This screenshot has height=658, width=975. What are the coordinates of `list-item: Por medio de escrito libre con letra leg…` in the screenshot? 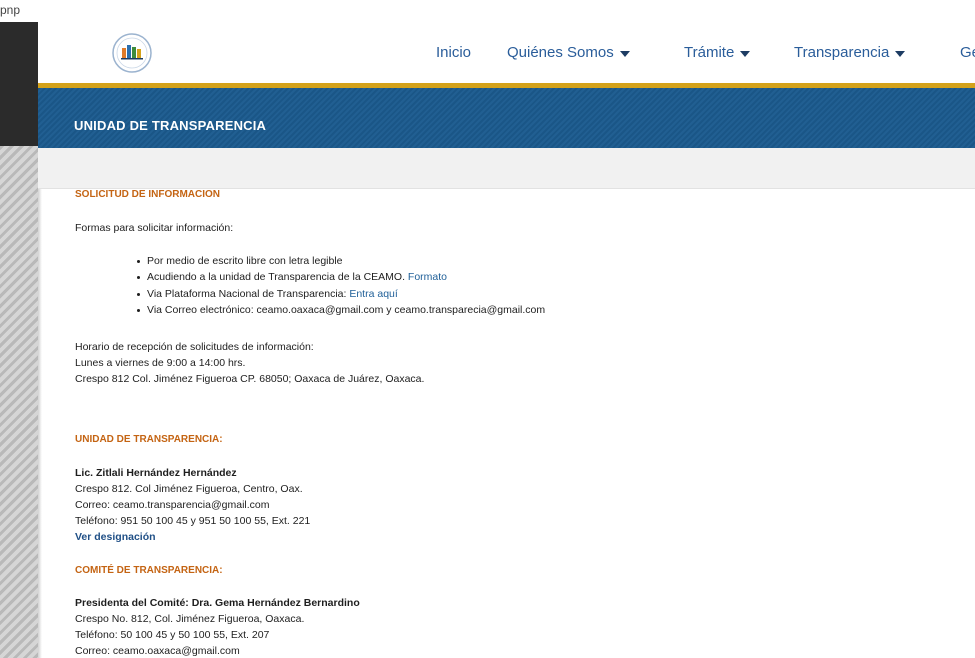 It's located at (240, 261).